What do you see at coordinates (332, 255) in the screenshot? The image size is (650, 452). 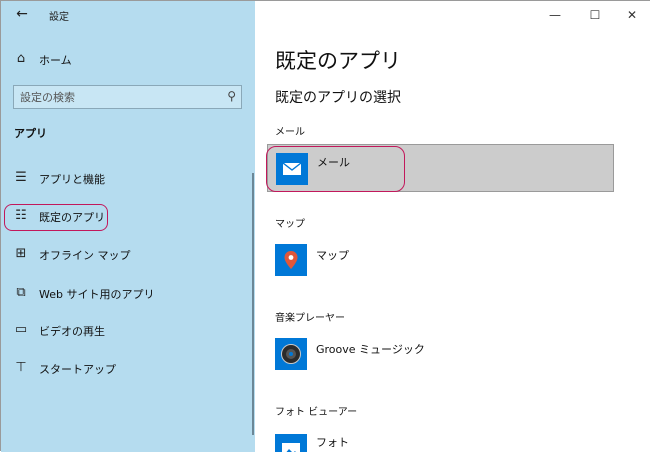 I see `app-name: マップ` at bounding box center [332, 255].